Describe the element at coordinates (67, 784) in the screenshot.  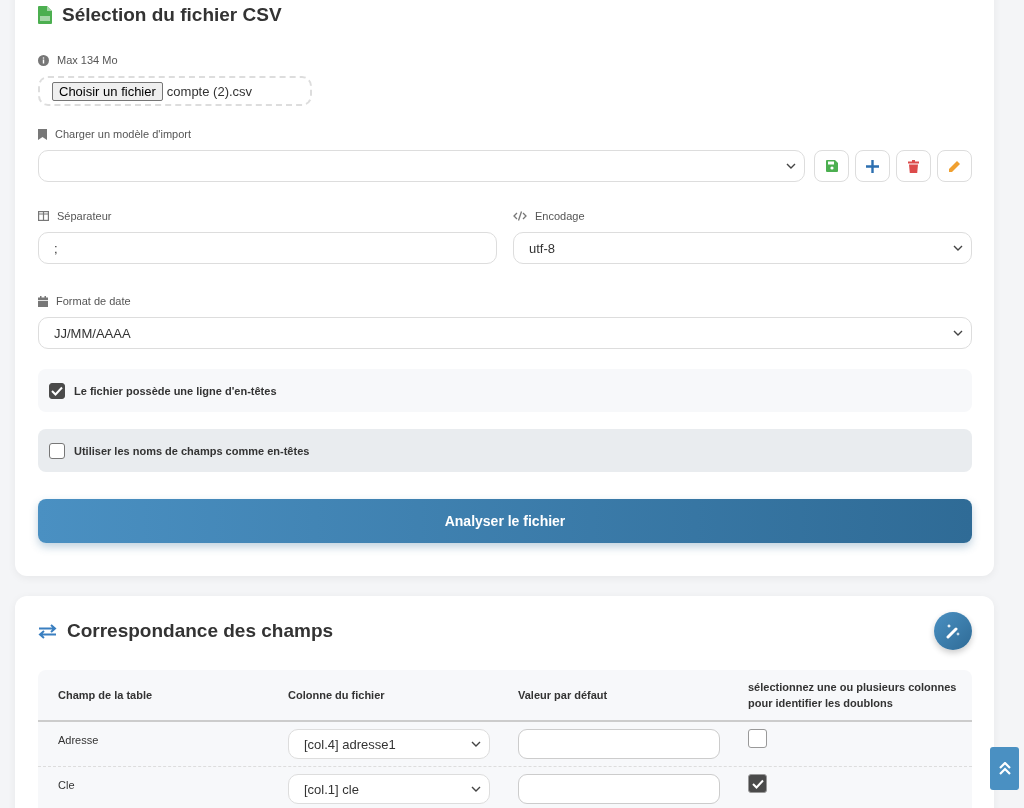
I see `table-cell-text: Cle` at that location.